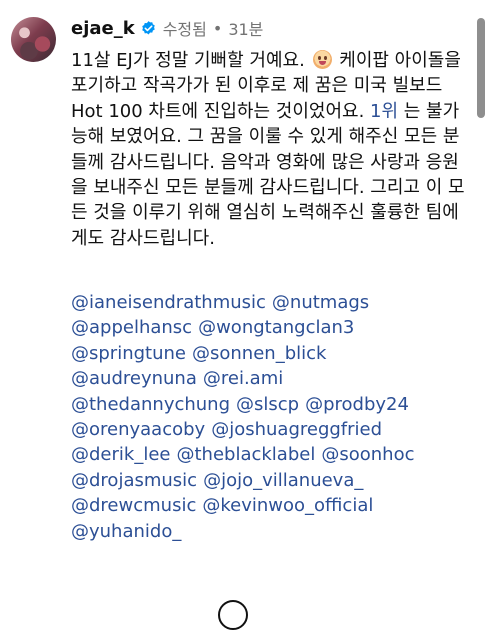  I want to click on smiling-face-emoji-icon, so click(322, 59).